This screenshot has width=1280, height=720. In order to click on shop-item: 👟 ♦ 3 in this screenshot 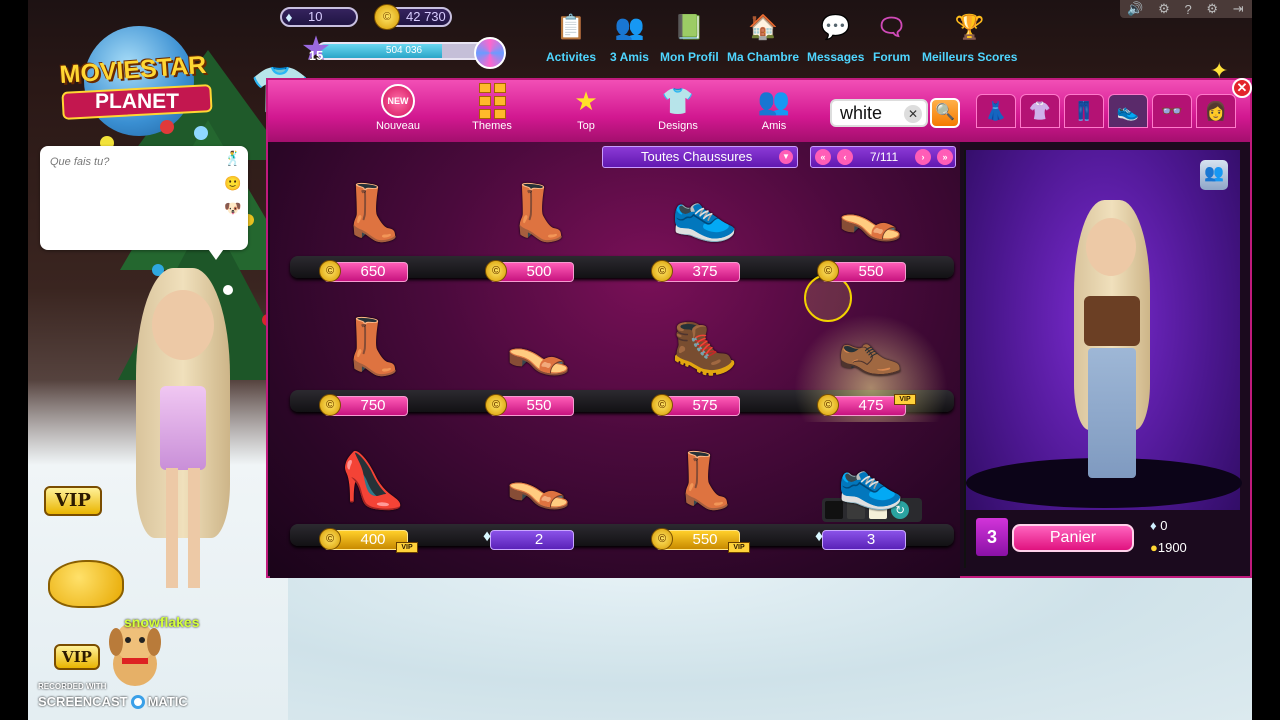, I will do `click(871, 499)`.